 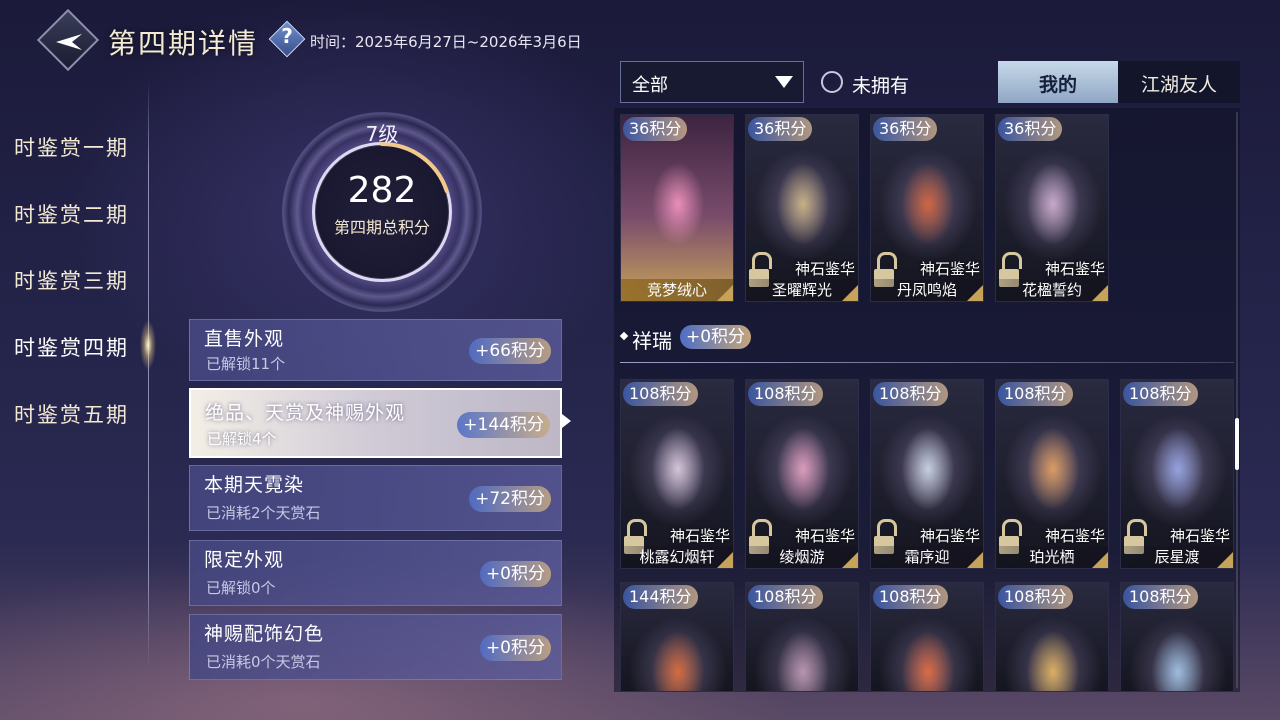 What do you see at coordinates (71, 147) in the screenshot?
I see `nav-item-period-1: 时鉴赏一期` at bounding box center [71, 147].